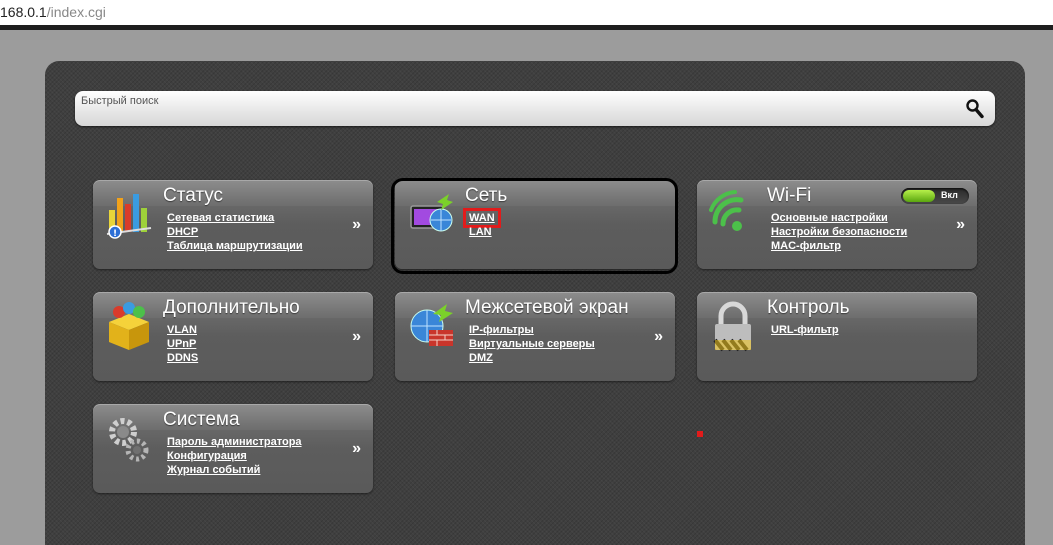 Image resolution: width=1053 pixels, height=545 pixels. What do you see at coordinates (235, 246) in the screenshot?
I see `link-routing-table: Таблица маршрутизации` at bounding box center [235, 246].